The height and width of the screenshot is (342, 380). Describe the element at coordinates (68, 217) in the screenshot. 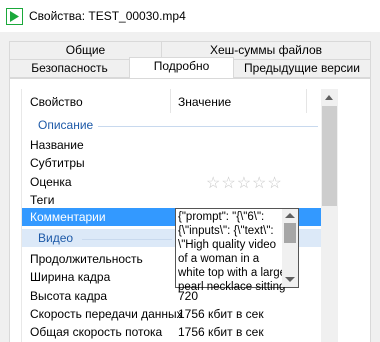

I see `property-name: Комментарии` at that location.